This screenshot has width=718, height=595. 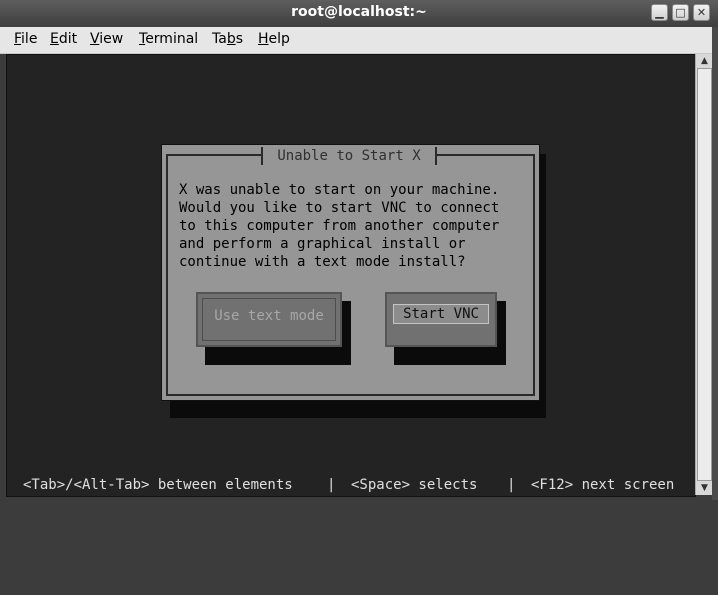 What do you see at coordinates (231, 39) in the screenshot?
I see `menu-tabs-mnemonic: b` at bounding box center [231, 39].